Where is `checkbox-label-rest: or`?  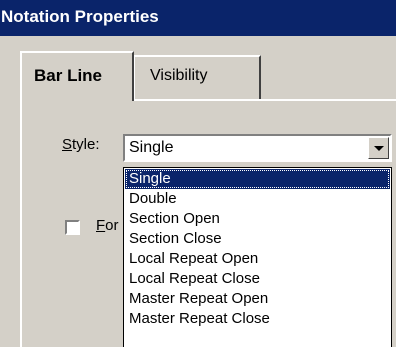 checkbox-label-rest: or is located at coordinates (112, 225).